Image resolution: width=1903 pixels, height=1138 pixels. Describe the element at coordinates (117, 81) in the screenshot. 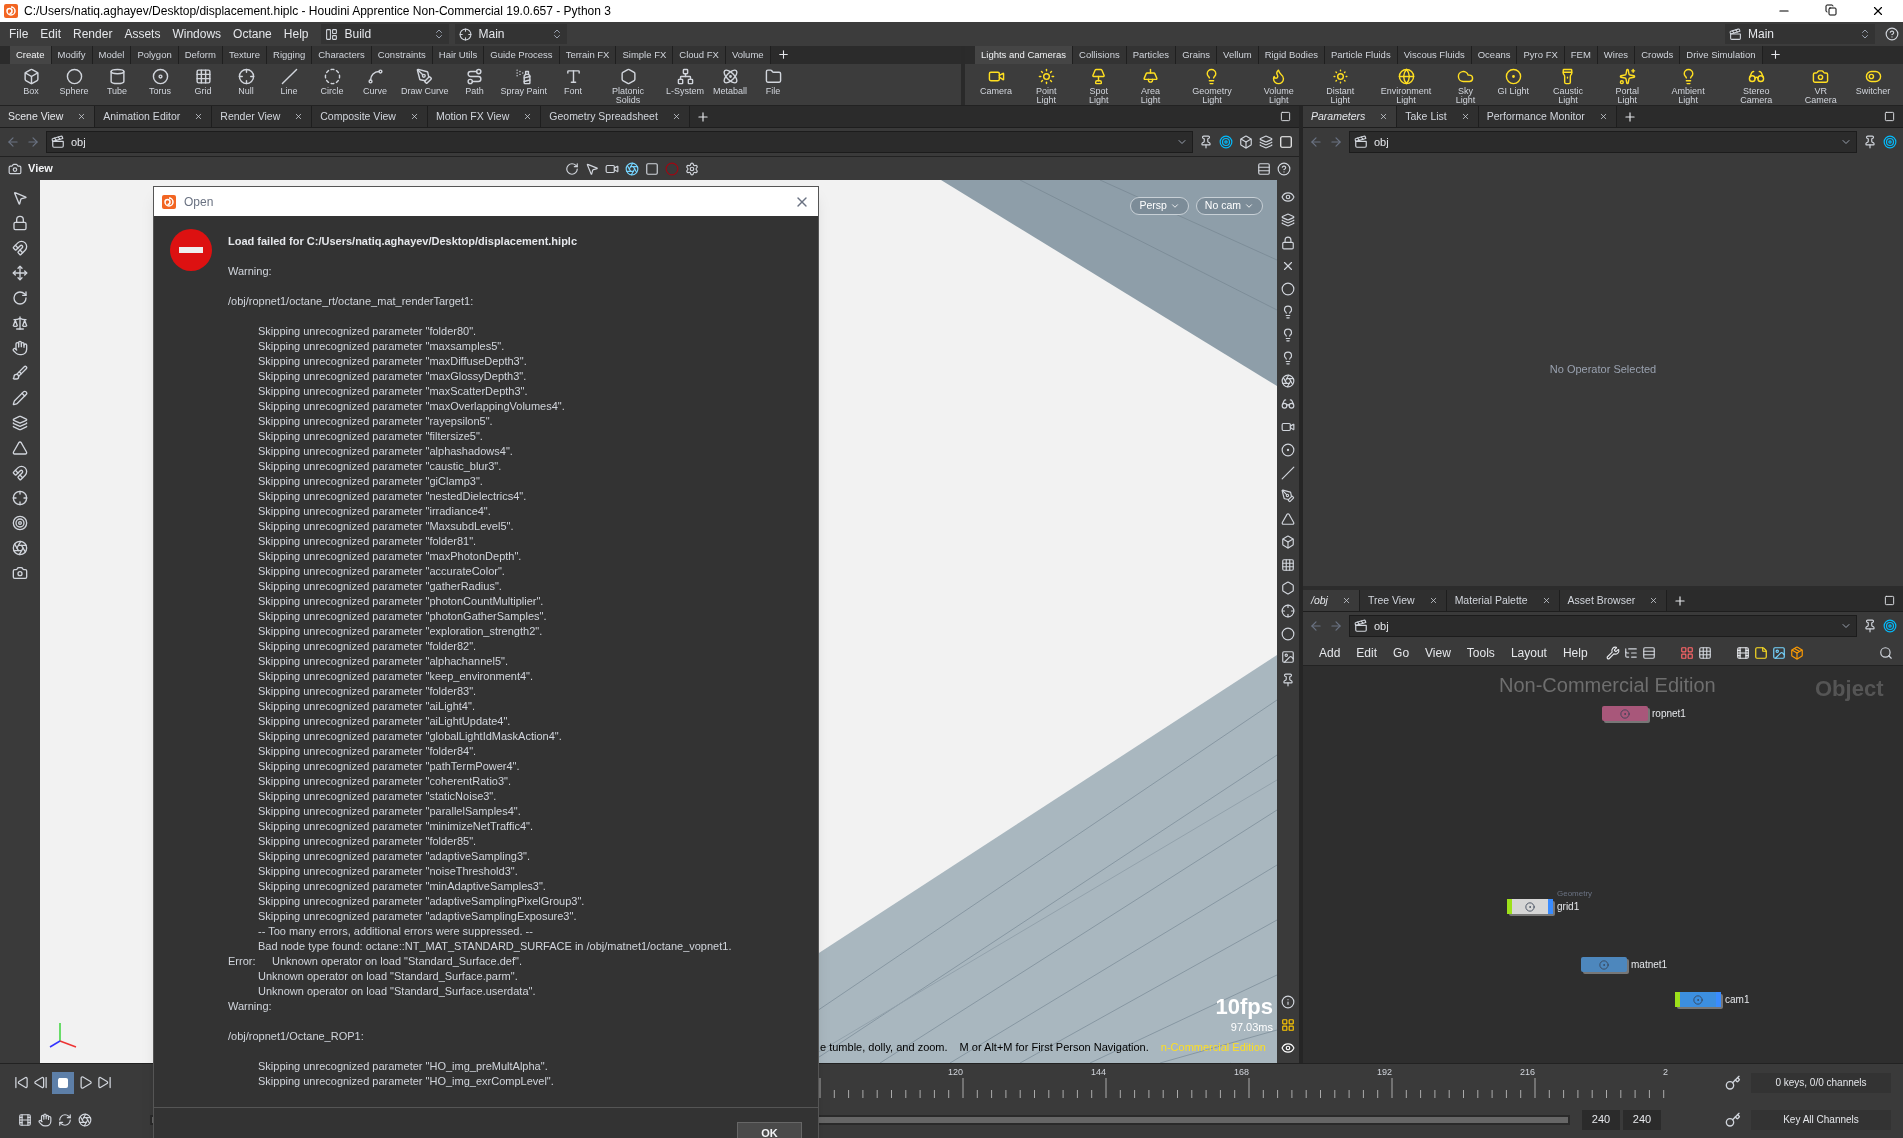

I see `shelf-tool: Tube` at that location.